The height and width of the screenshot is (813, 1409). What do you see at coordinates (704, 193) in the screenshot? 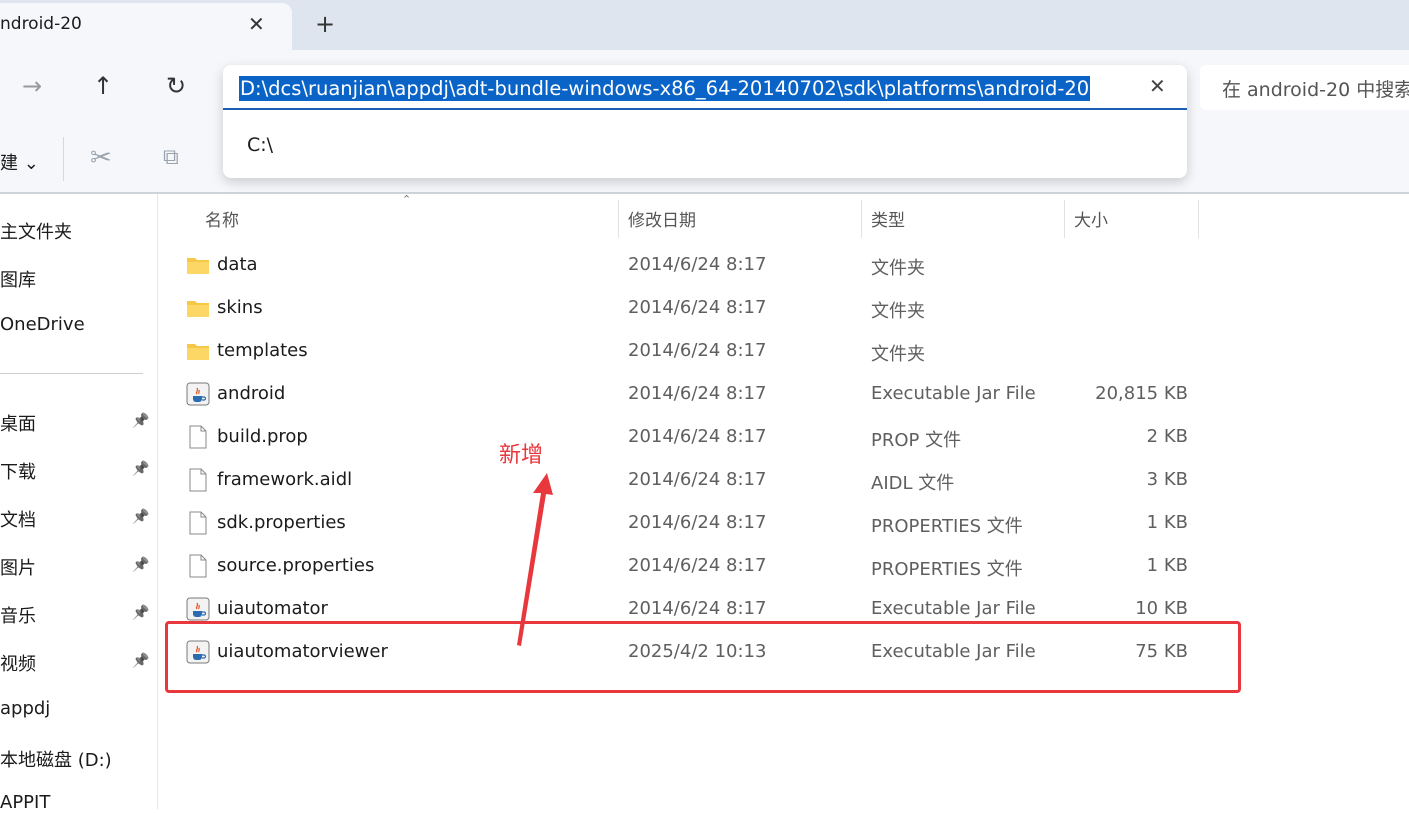
I see `toolbar-divider` at bounding box center [704, 193].